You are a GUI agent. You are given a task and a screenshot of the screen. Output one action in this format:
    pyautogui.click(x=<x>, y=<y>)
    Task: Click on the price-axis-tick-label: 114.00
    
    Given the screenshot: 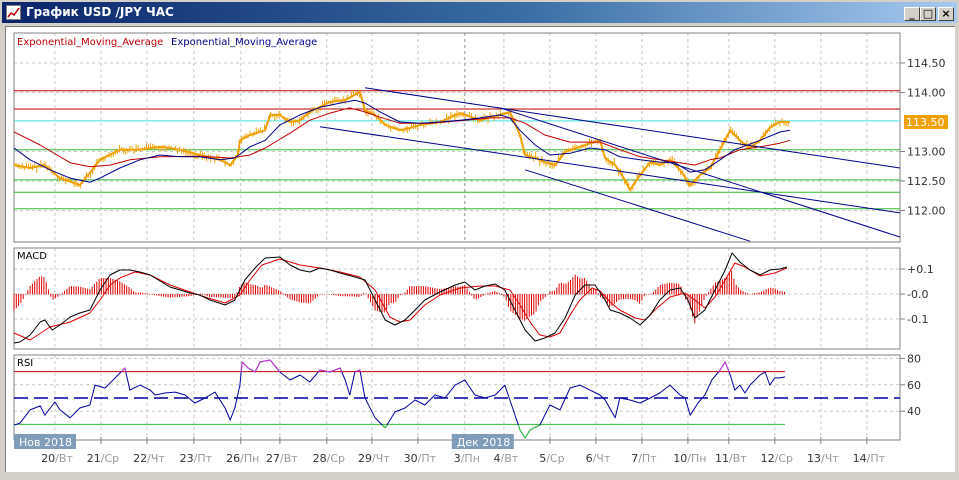 What is the action you would take?
    pyautogui.click(x=926, y=93)
    